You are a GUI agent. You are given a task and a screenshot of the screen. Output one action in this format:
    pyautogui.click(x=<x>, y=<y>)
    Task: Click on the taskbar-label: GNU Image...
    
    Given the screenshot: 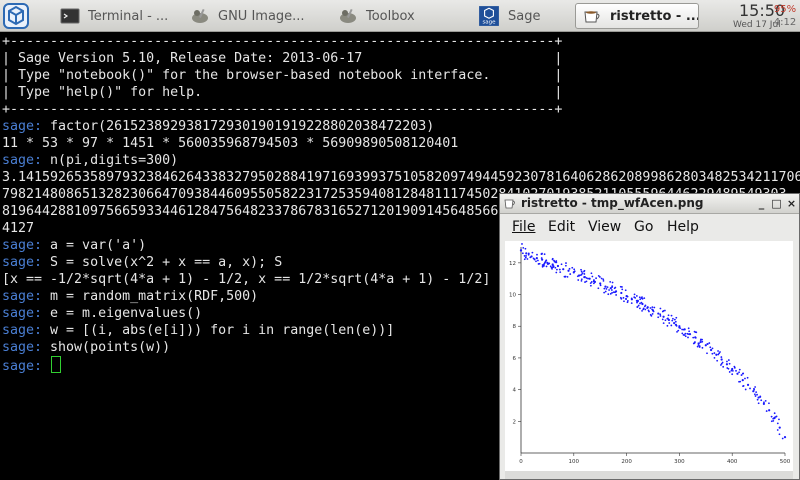 What is the action you would take?
    pyautogui.click(x=261, y=16)
    